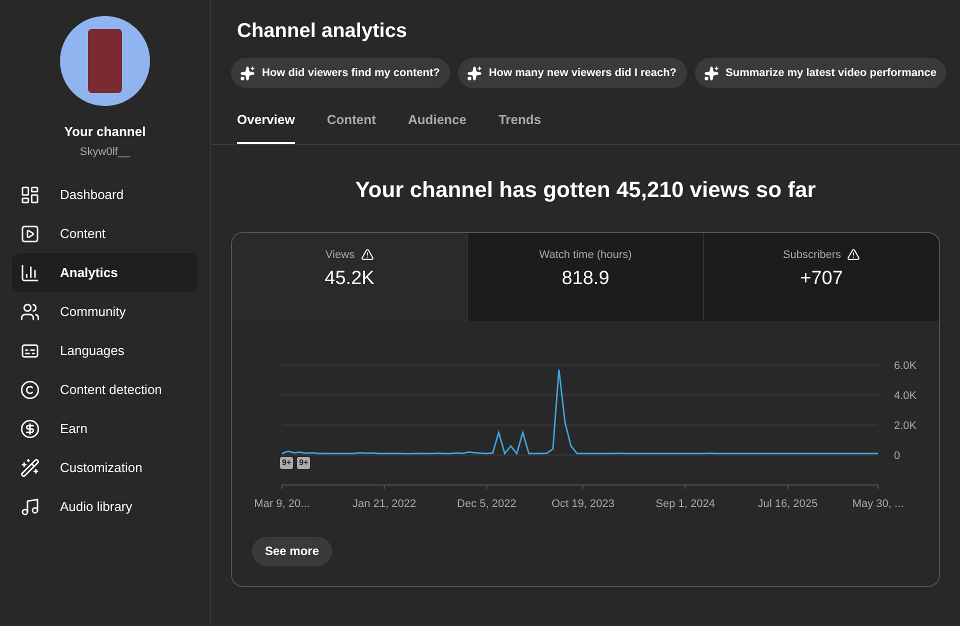 This screenshot has width=960, height=626. I want to click on x-tick-label: Jan 21, 2022, so click(384, 504).